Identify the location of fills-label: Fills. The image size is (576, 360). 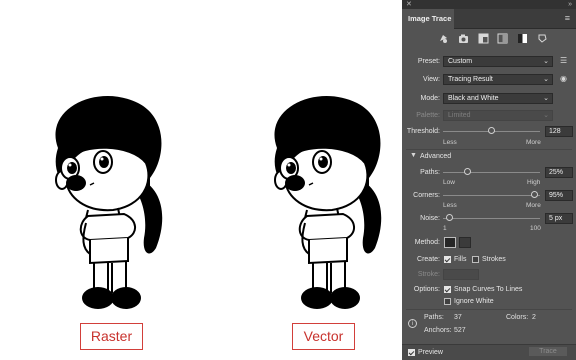
(460, 259).